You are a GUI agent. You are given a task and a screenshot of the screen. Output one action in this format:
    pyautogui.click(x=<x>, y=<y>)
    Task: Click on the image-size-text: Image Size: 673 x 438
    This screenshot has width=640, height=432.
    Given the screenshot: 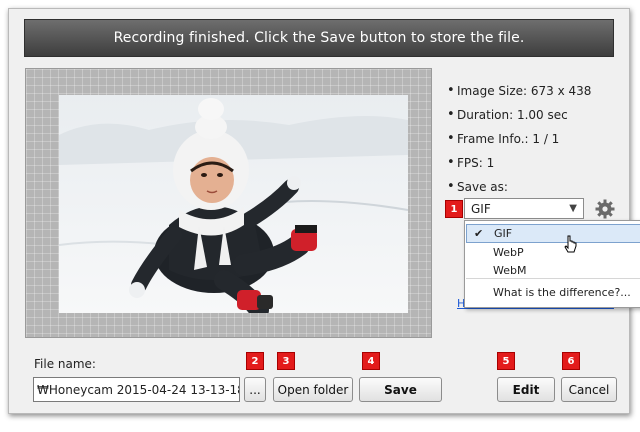 What is the action you would take?
    pyautogui.click(x=524, y=91)
    